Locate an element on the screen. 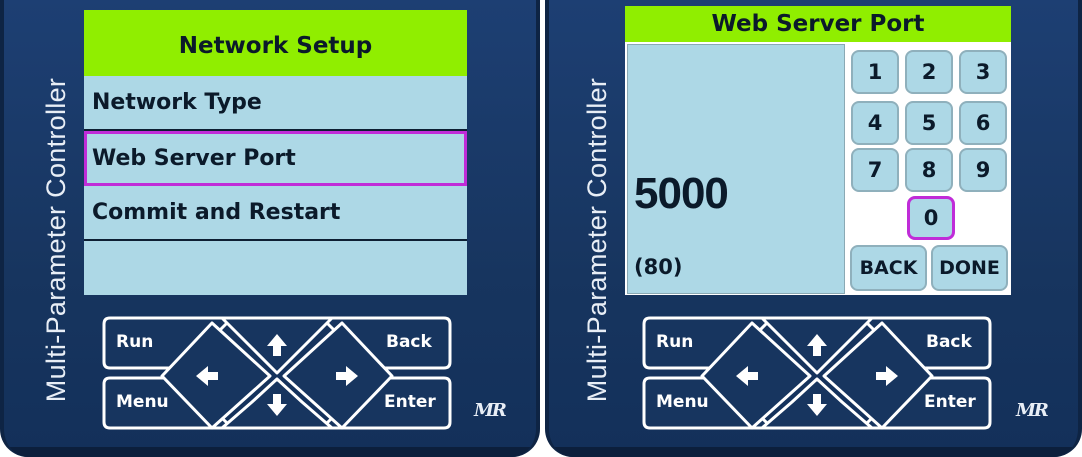  keypad-key-2: 2 is located at coordinates (929, 72).